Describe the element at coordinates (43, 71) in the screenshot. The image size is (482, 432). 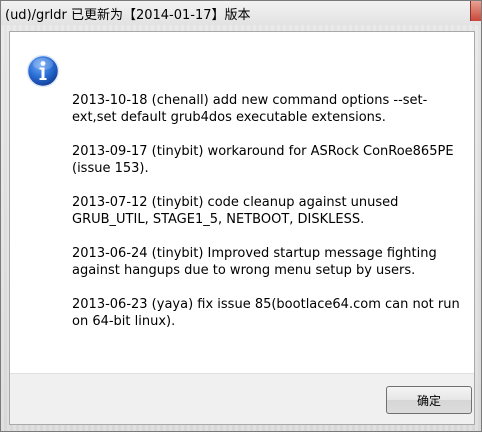
I see `info-icon` at that location.